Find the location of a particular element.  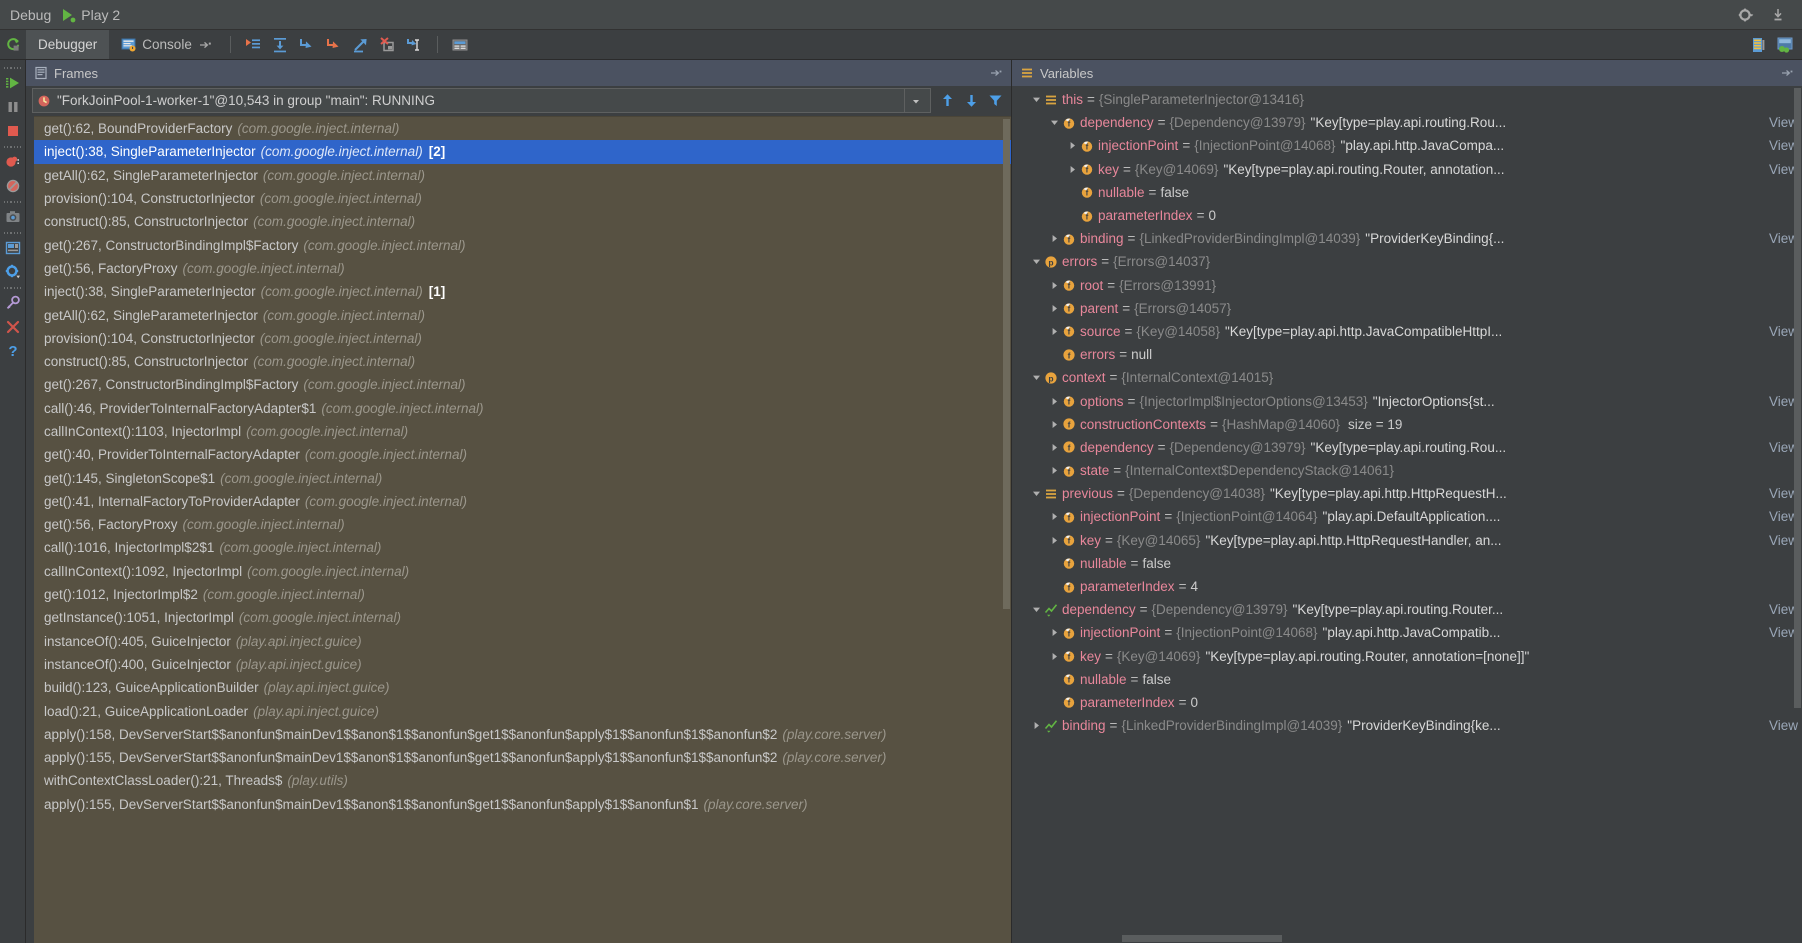

variable-row: p errors = {Errors@14037} is located at coordinates (1407, 261).